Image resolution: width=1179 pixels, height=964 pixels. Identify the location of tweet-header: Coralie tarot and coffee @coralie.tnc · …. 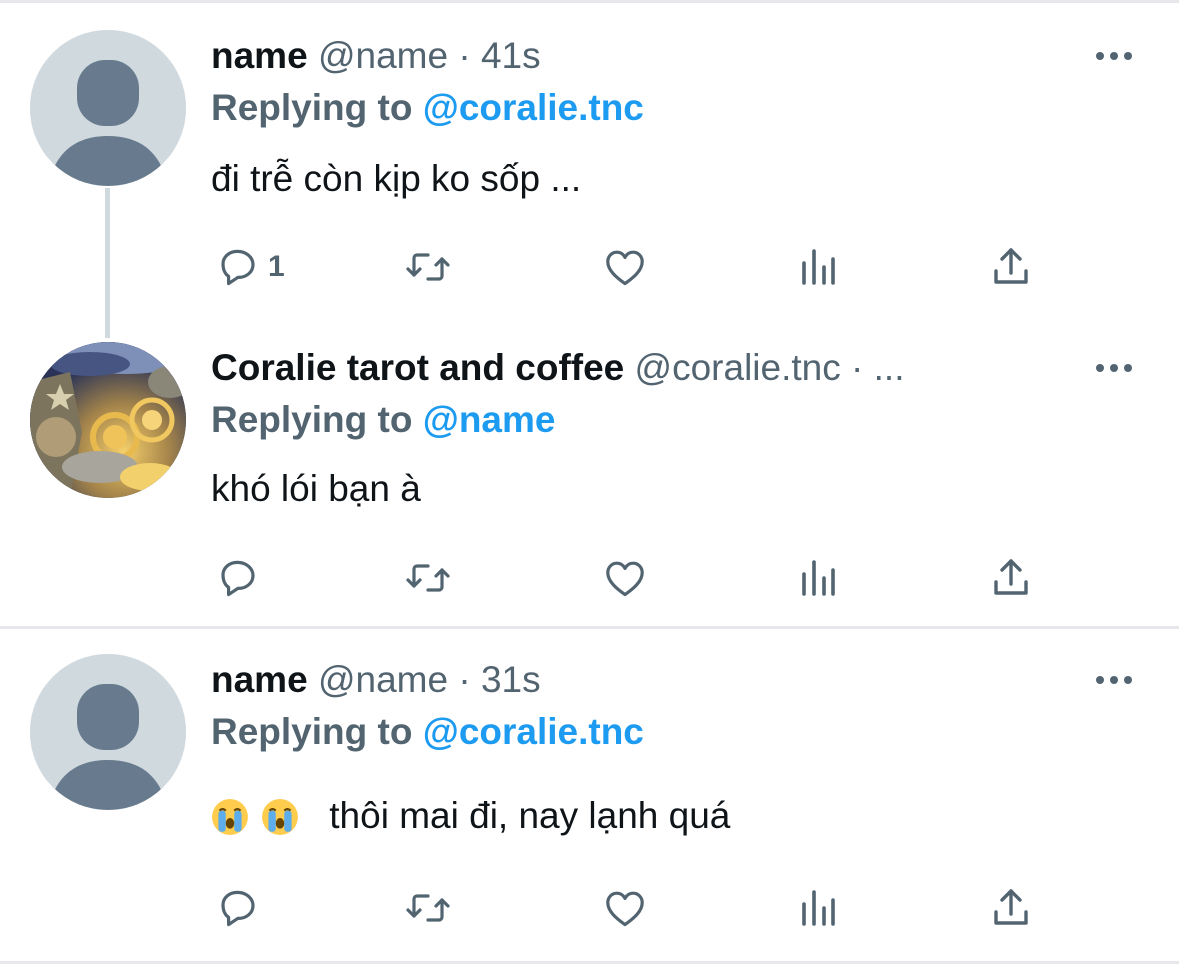
(645, 368).